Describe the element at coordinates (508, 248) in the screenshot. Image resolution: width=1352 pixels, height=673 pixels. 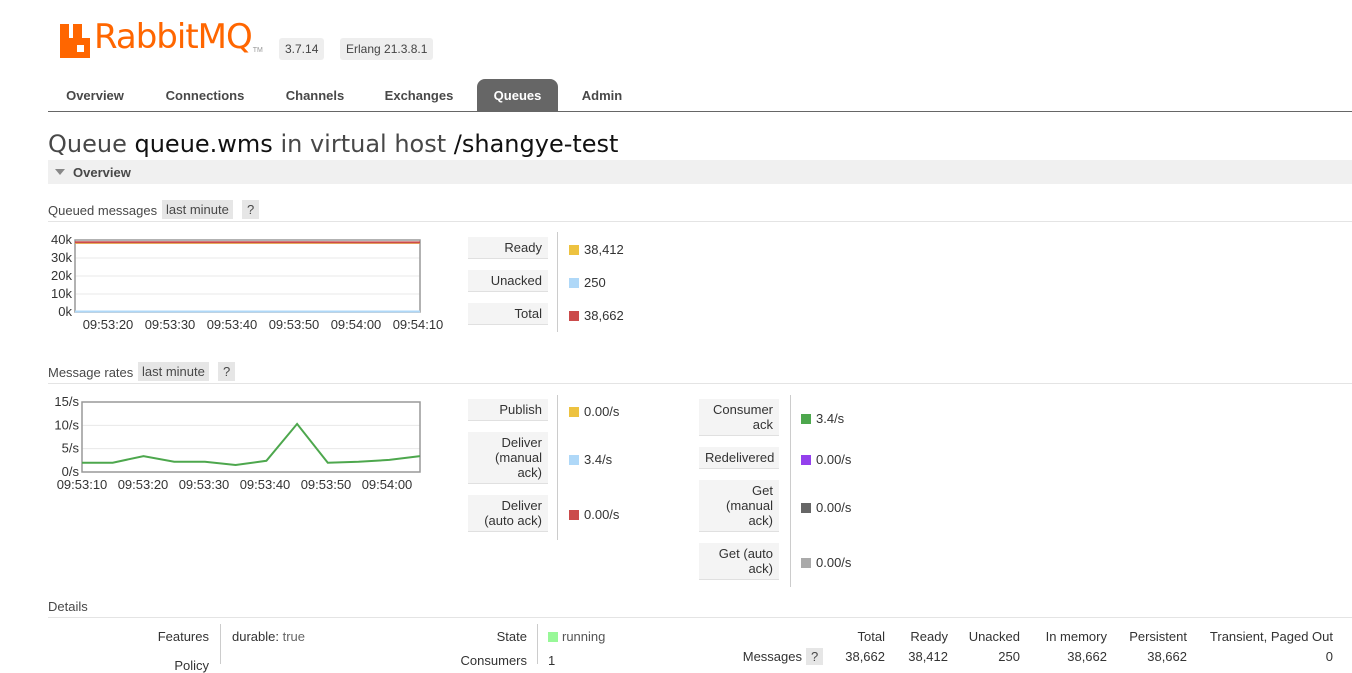
I see `legend-ready-label: Ready` at that location.